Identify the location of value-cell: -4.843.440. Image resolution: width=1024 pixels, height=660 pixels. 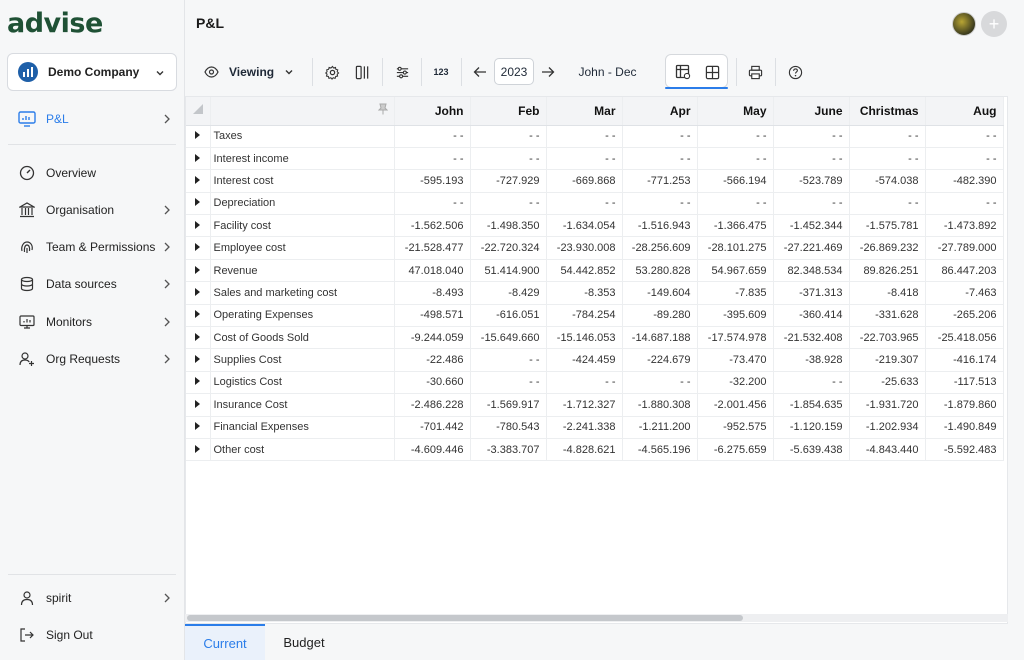
(887, 450).